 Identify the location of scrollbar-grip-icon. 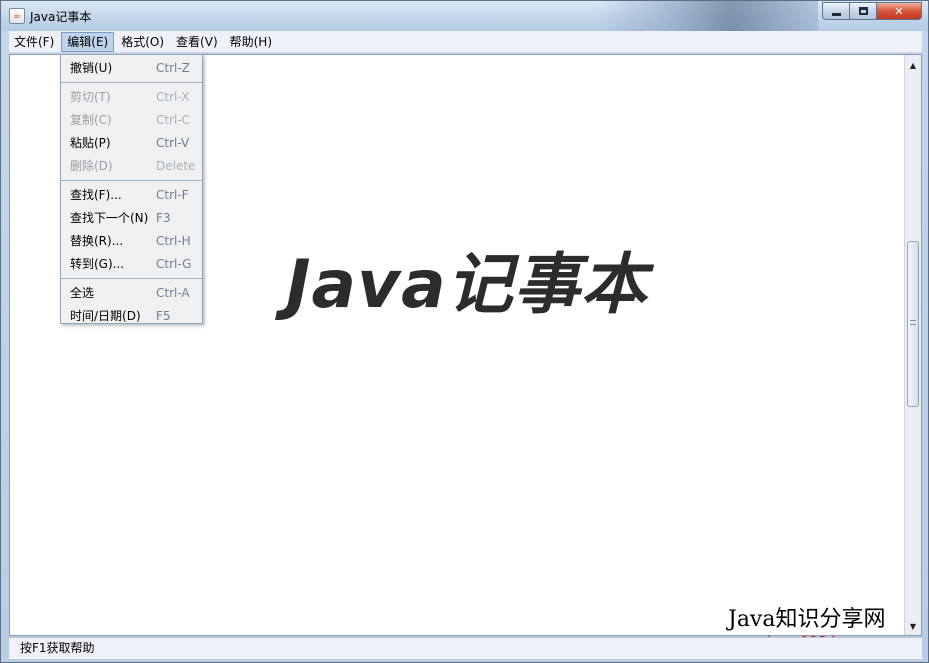
(913, 322).